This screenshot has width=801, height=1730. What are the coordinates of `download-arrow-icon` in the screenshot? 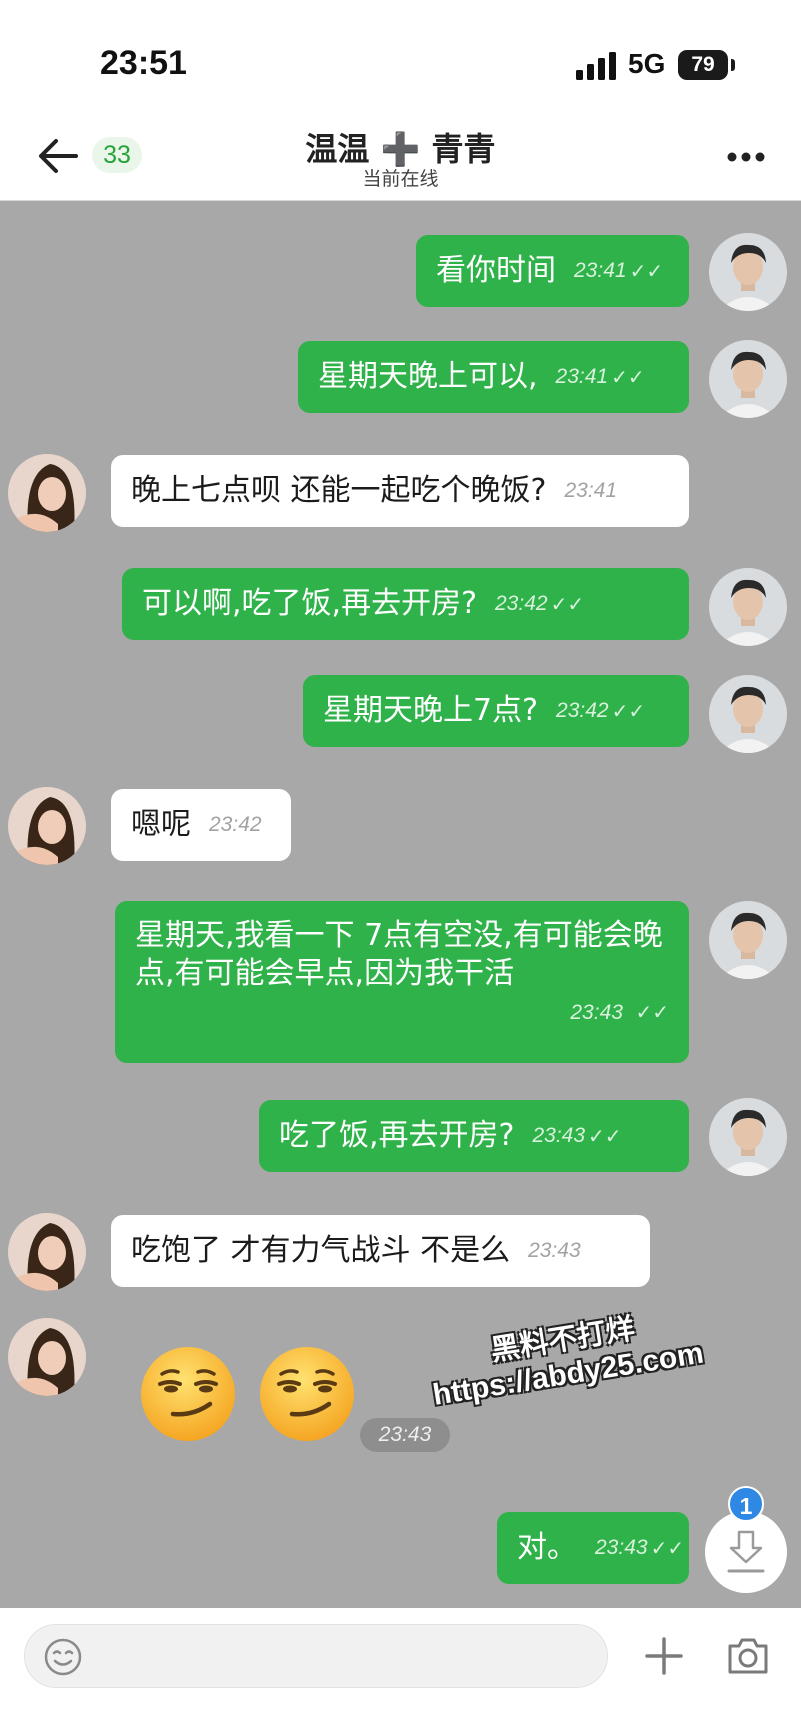 It's located at (746, 1551).